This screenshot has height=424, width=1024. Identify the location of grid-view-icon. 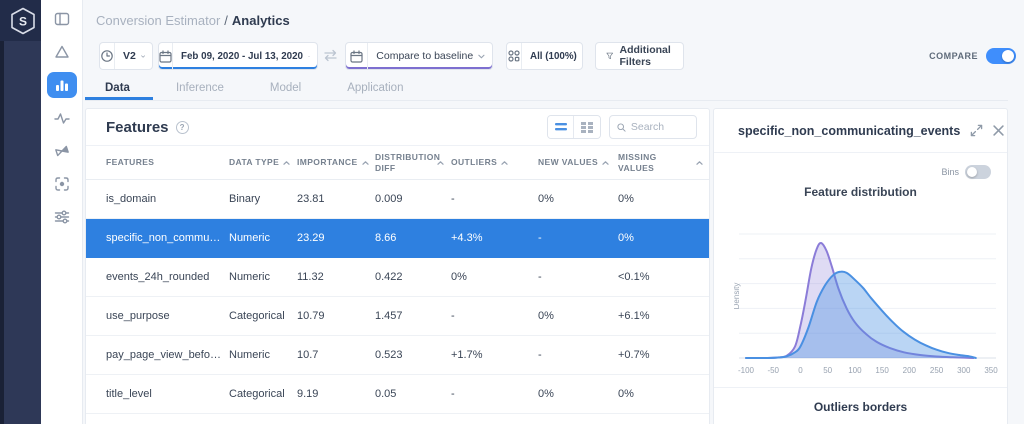
(587, 127).